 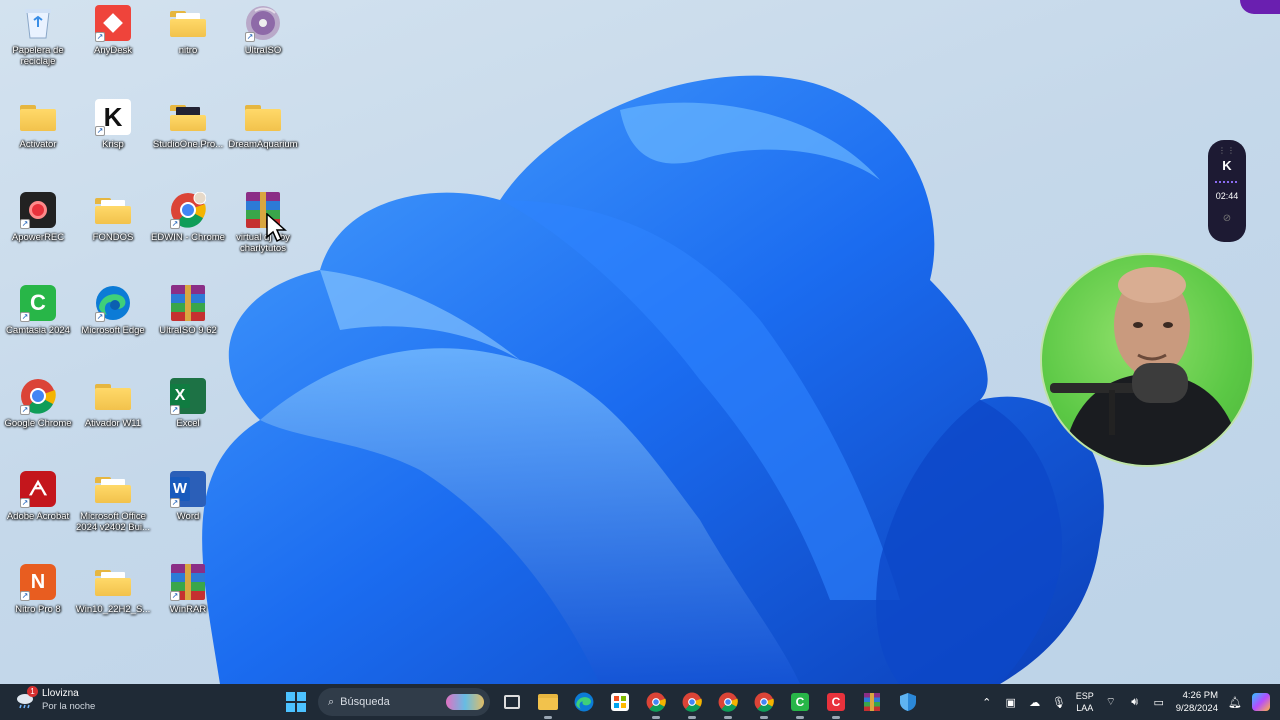 What do you see at coordinates (69, 706) in the screenshot?
I see `weather-subtitle: Por la noche` at bounding box center [69, 706].